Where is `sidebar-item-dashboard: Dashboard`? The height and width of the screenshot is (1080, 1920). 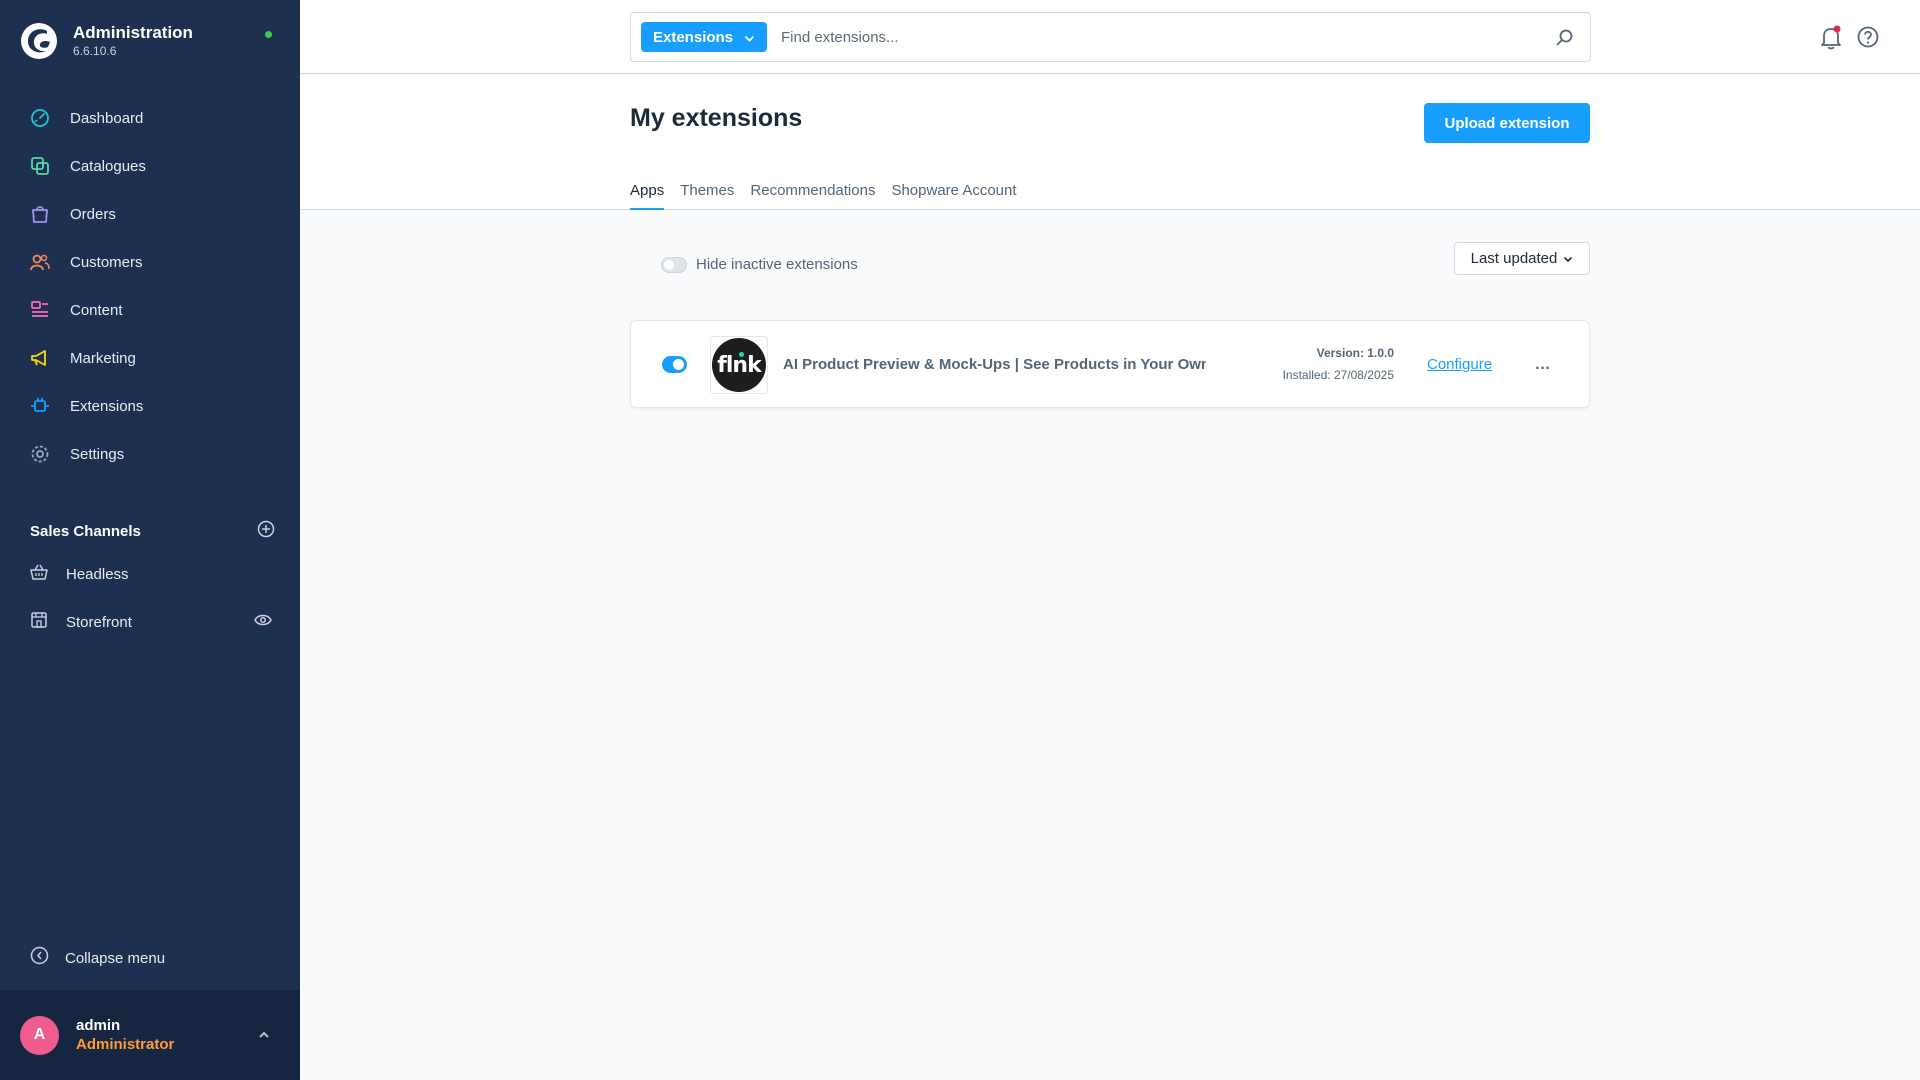 sidebar-item-dashboard: Dashboard is located at coordinates (150, 118).